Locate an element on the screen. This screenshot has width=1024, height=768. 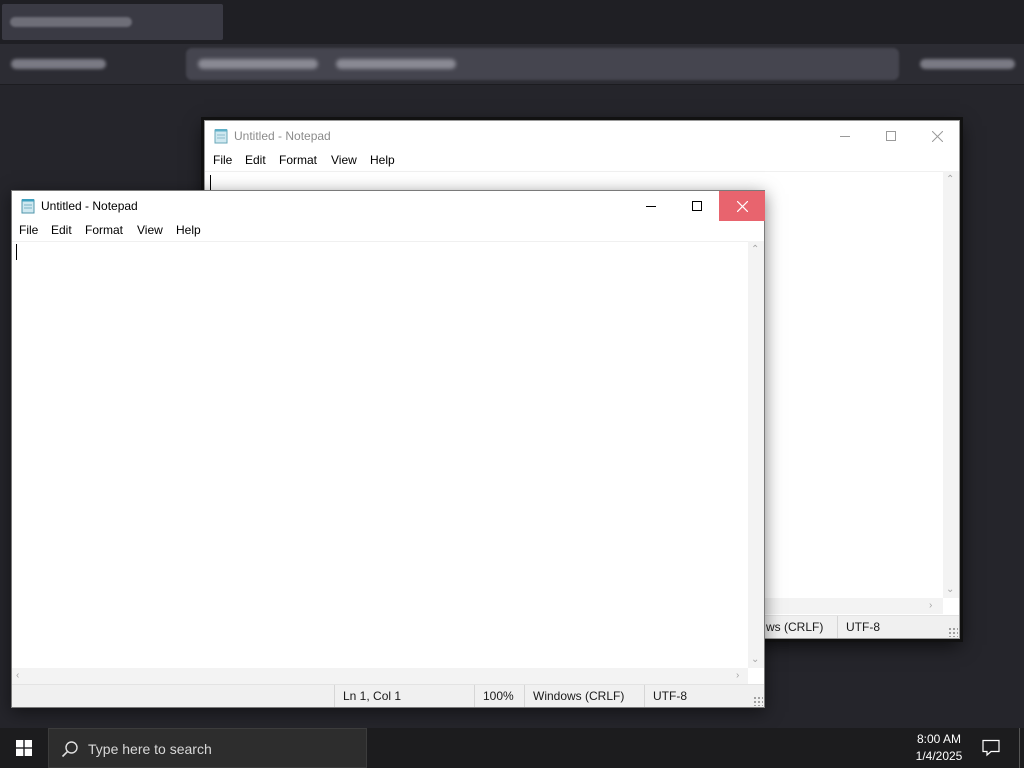
status-zoom: 100% is located at coordinates (499, 696).